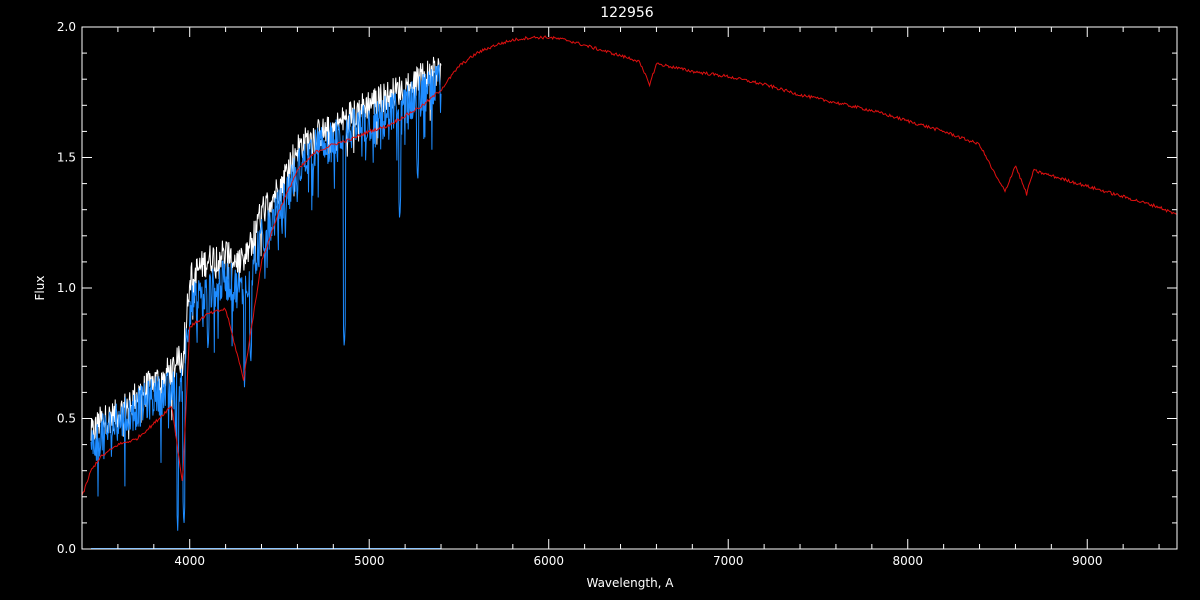 This screenshot has width=1200, height=600. What do you see at coordinates (66, 288) in the screenshot?
I see `y-tick-label: 1.0` at bounding box center [66, 288].